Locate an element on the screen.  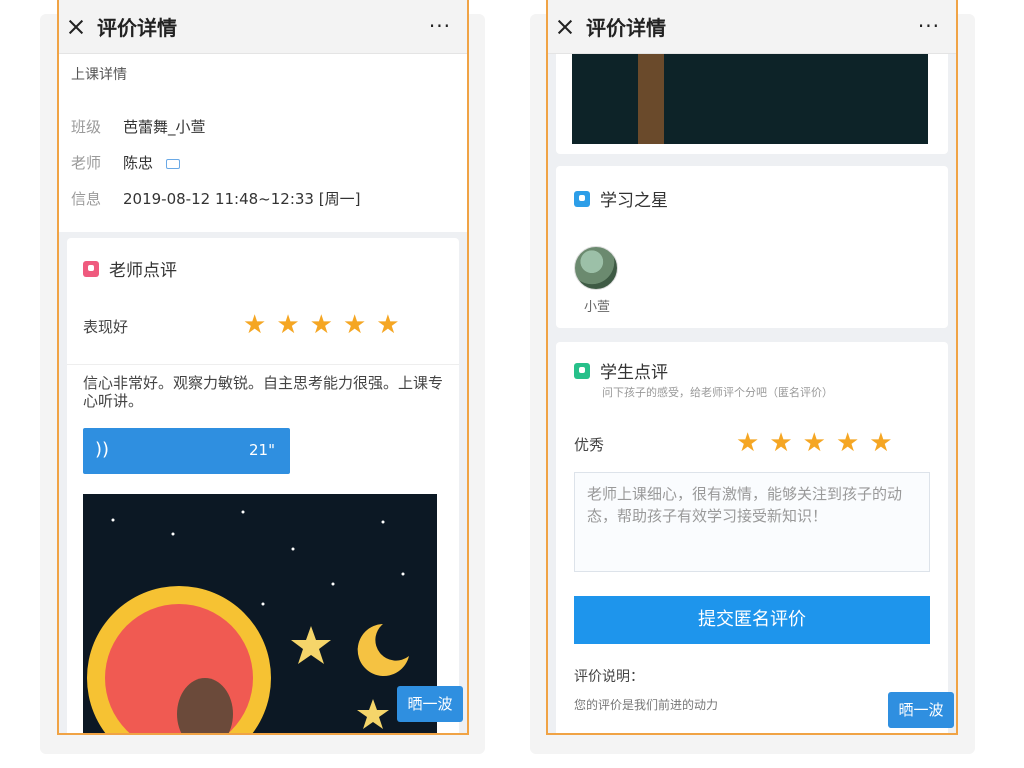
class-key: 班级 is located at coordinates (86, 127).